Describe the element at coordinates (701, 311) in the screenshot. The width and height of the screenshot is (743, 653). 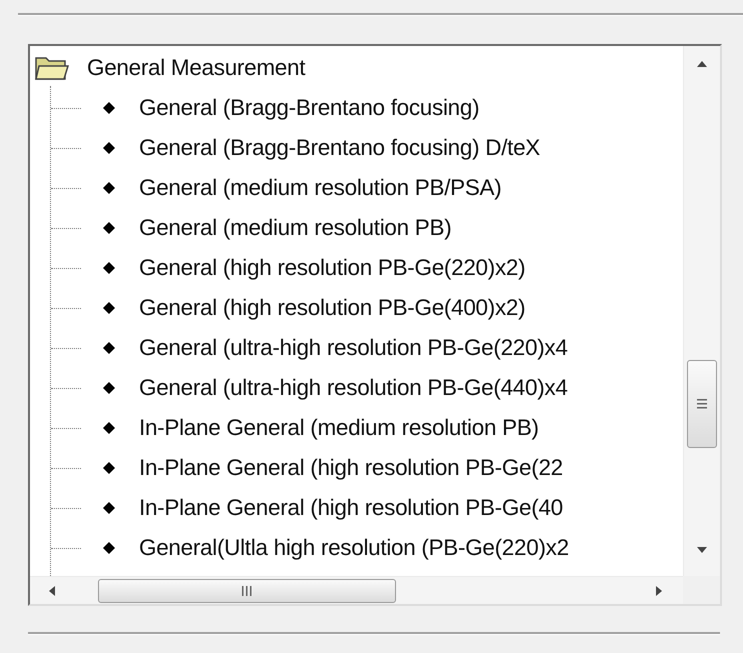
I see `vertical-scrollbar` at that location.